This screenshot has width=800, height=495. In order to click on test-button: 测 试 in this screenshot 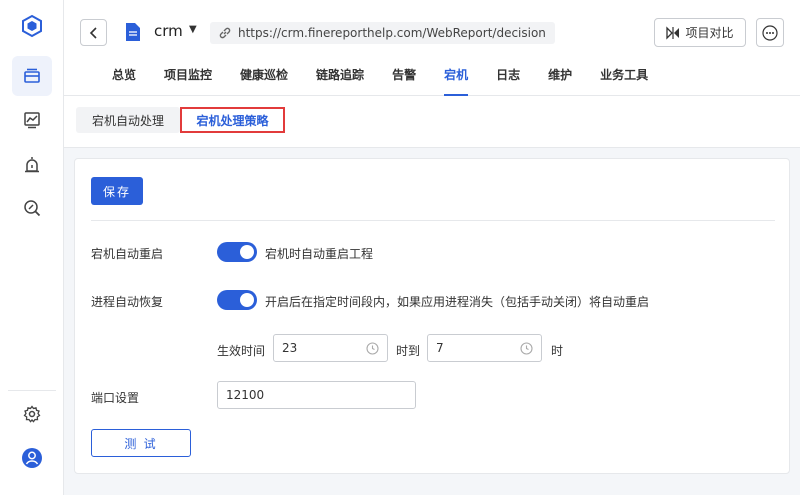, I will do `click(141, 443)`.